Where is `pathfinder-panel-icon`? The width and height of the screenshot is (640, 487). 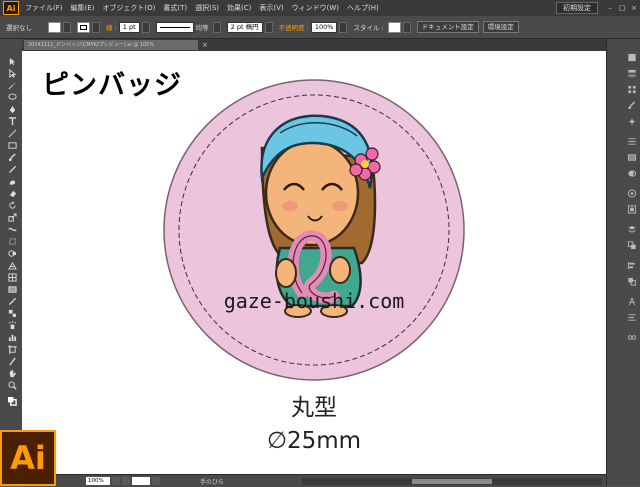 pathfinder-panel-icon is located at coordinates (632, 281).